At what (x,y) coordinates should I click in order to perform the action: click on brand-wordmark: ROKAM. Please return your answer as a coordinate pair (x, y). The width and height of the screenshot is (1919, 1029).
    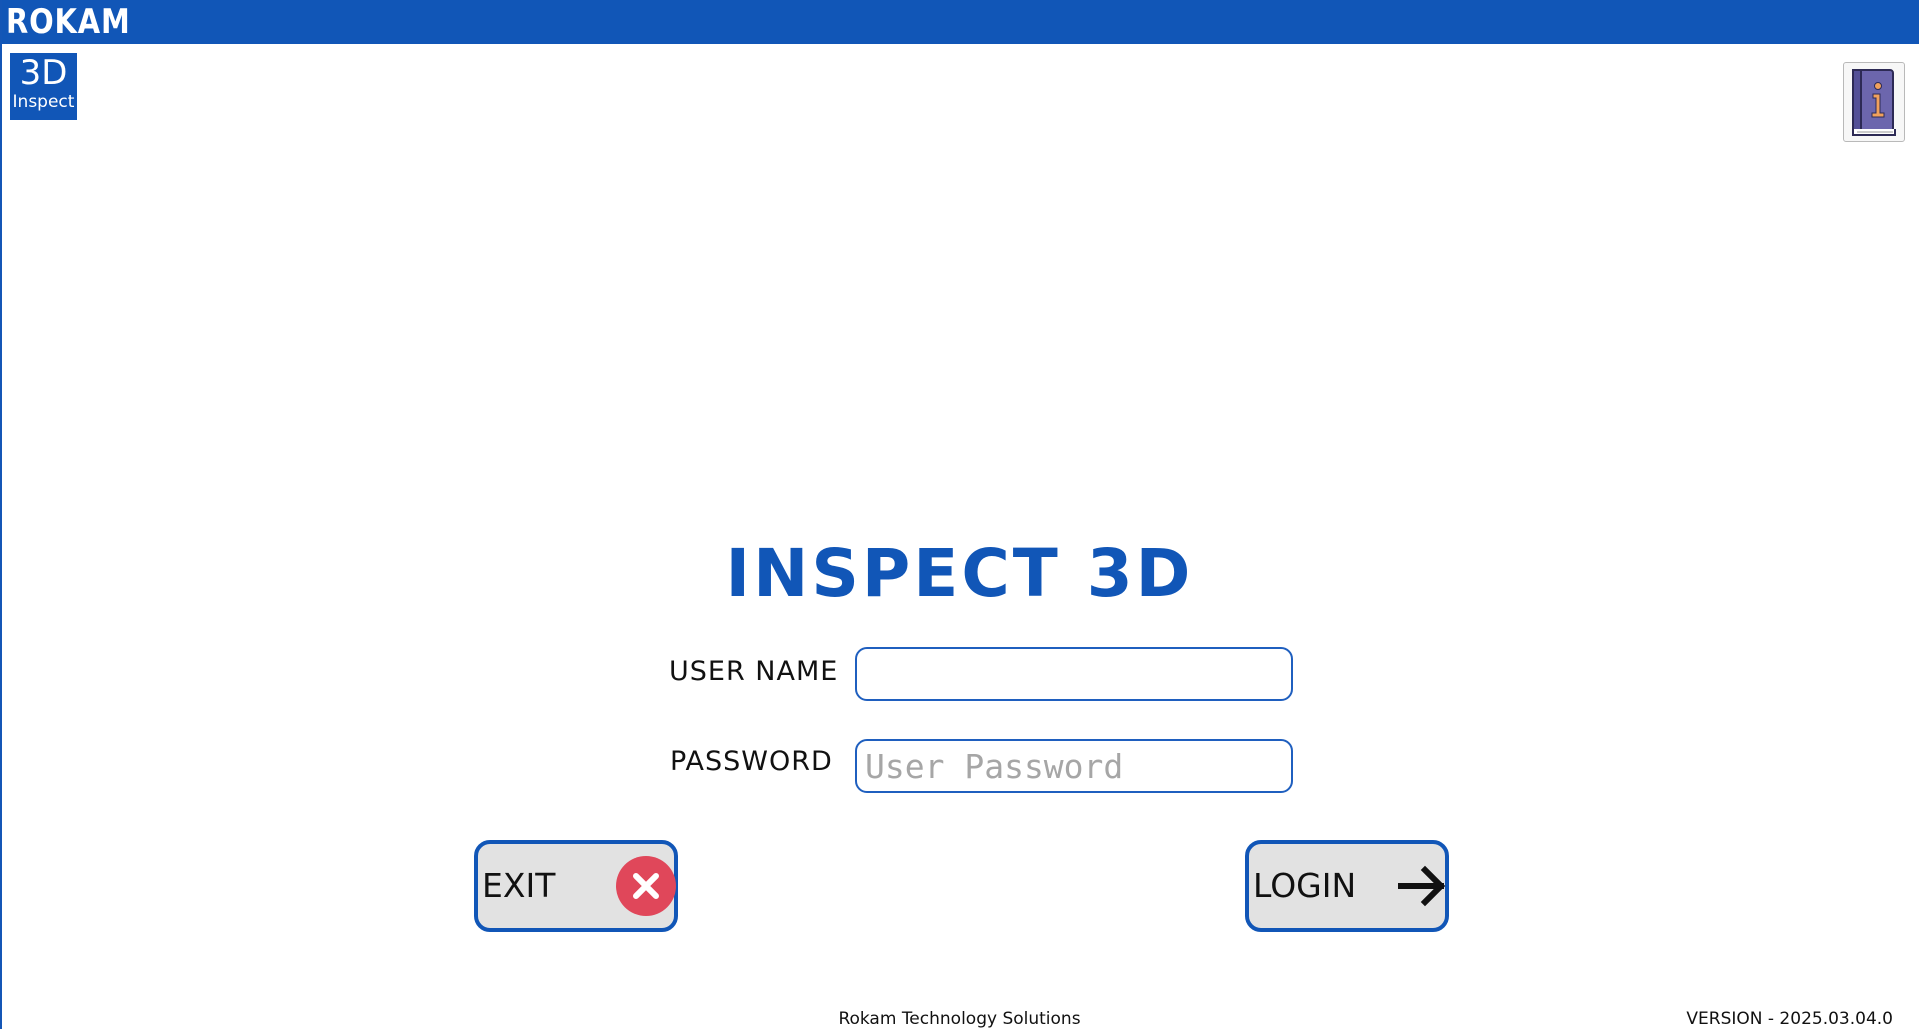
    Looking at the image, I should click on (68, 22).